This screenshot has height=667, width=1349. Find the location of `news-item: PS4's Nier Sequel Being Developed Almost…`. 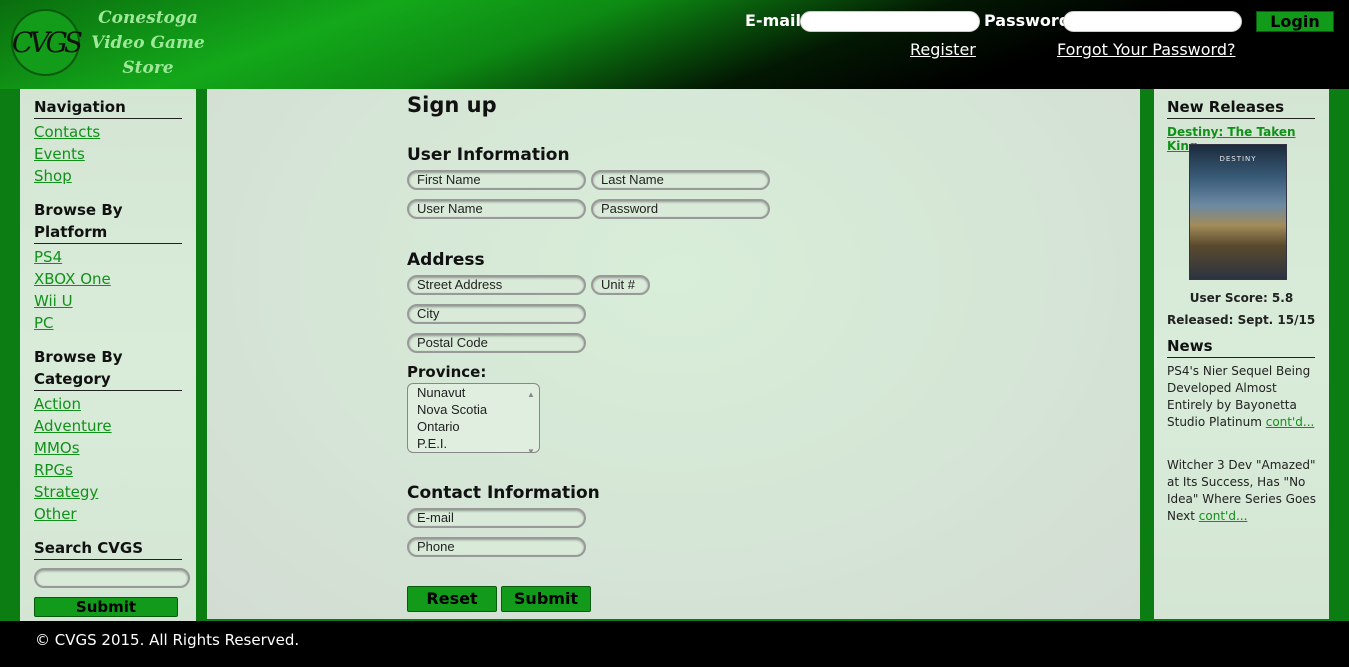

news-item: PS4's Nier Sequel Being Developed Almost… is located at coordinates (1242, 397).